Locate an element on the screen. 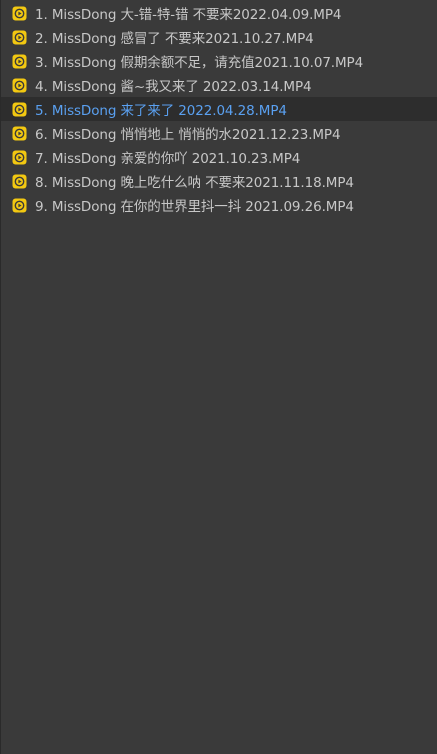  playlist-item-label: 4. MissDong 酱~我又来了 2022.03.14.MP4 is located at coordinates (173, 87).